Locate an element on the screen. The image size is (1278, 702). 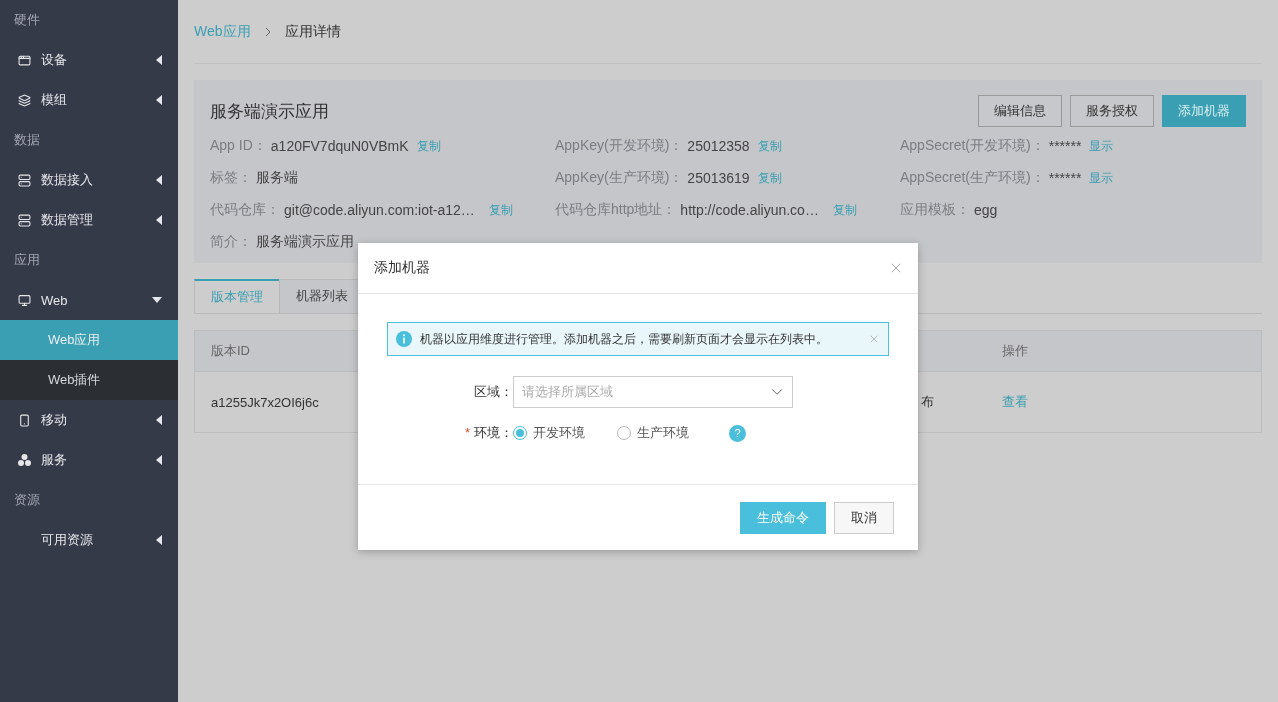
sidebar-item: 模组 is located at coordinates (89, 100).